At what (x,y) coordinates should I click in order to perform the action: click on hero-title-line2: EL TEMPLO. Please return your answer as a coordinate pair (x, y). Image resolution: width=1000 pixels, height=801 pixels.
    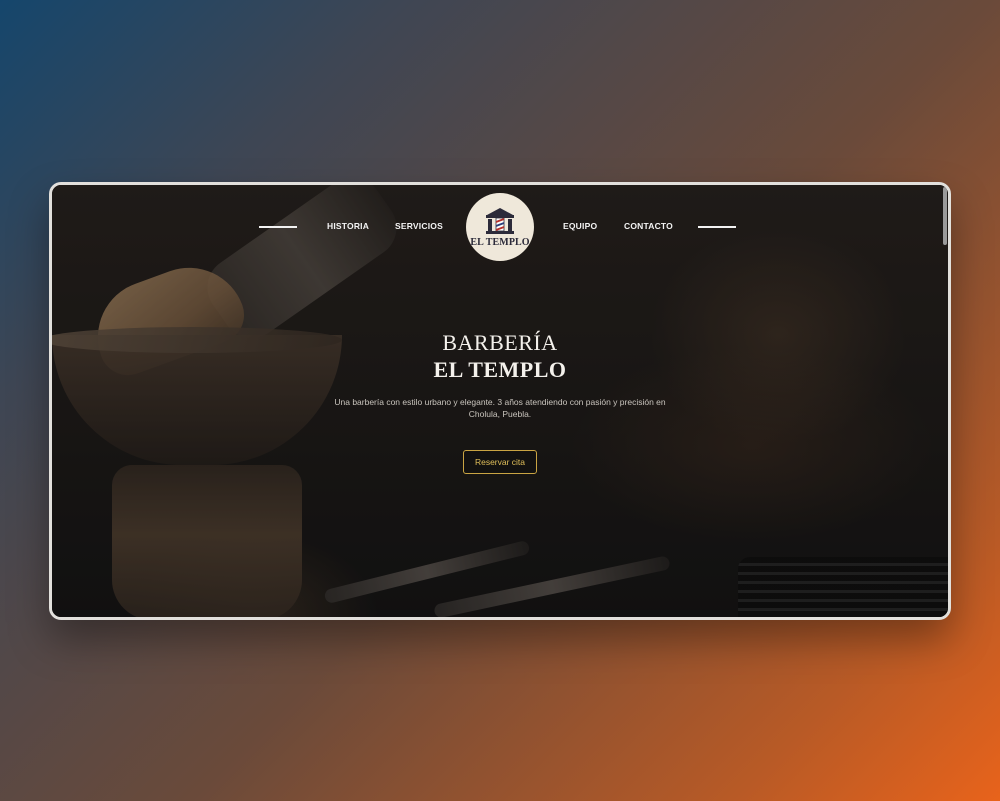
    Looking at the image, I should click on (500, 369).